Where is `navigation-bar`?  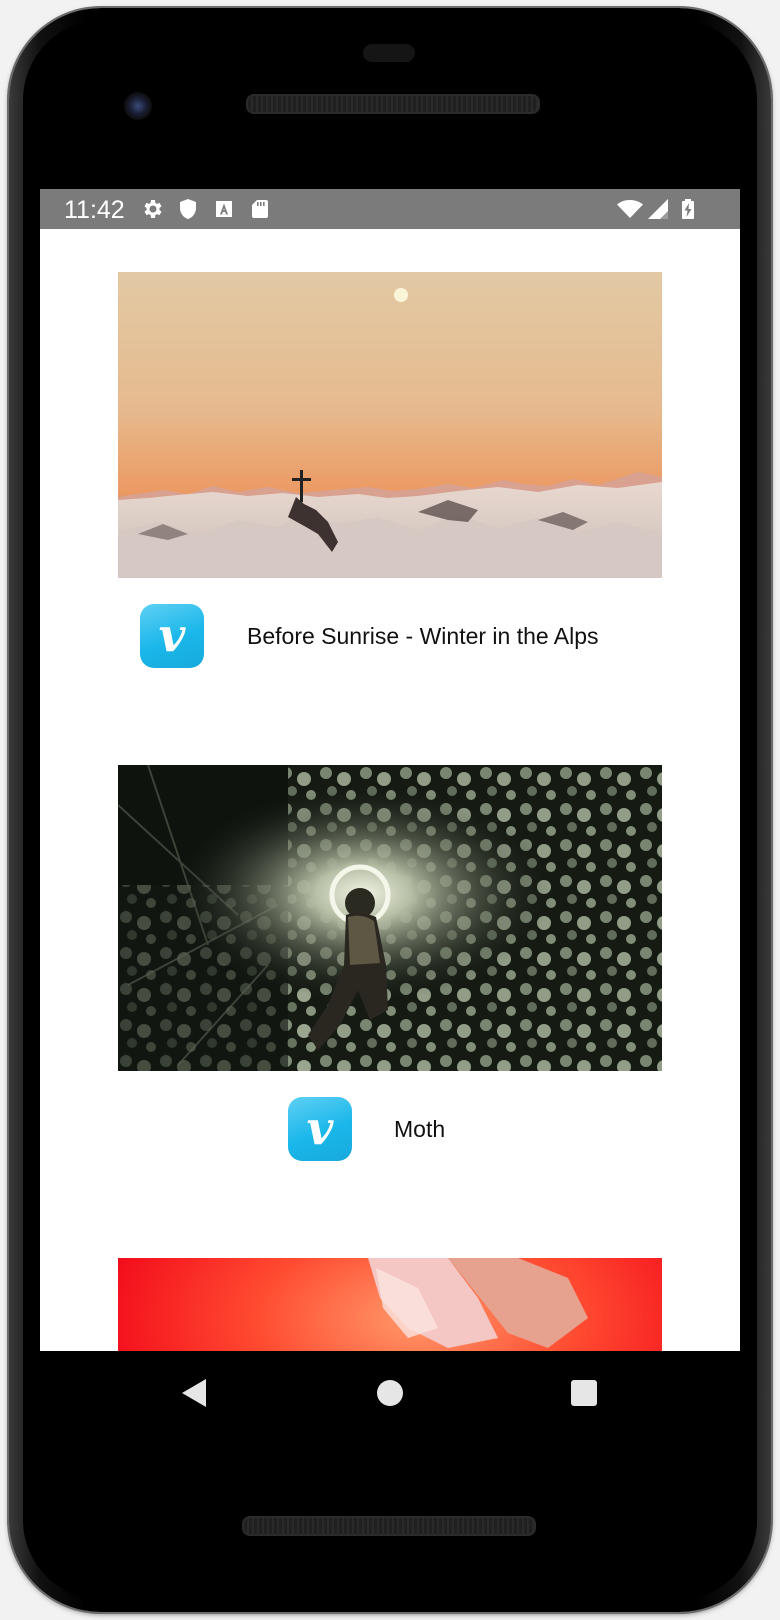
navigation-bar is located at coordinates (390, 1401).